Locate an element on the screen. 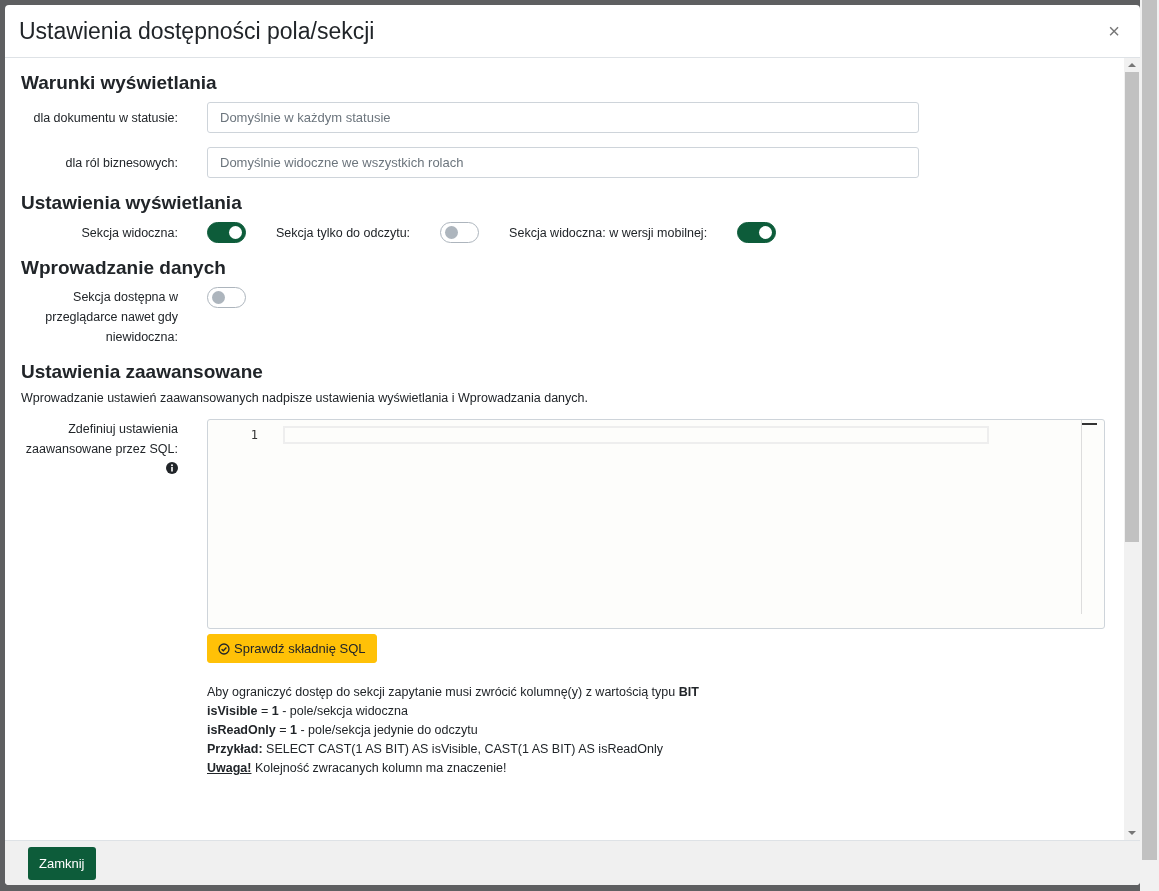  input-field: Domyślnie w każdym statusie is located at coordinates (563, 117).